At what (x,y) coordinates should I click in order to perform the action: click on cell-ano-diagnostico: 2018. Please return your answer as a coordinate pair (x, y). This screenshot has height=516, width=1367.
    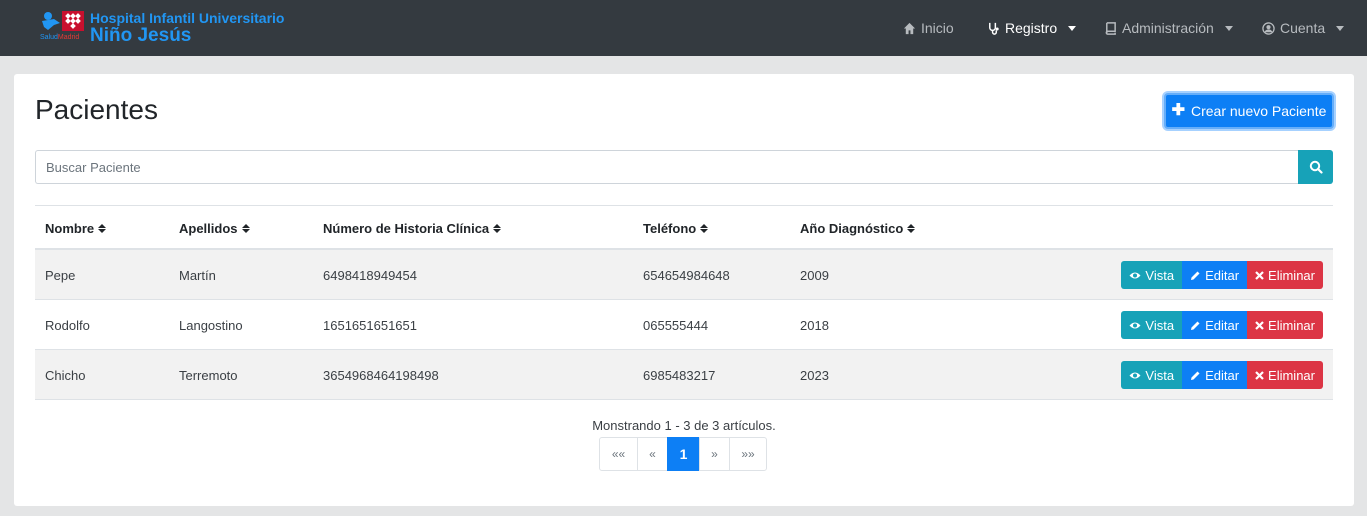
    Looking at the image, I should click on (814, 325).